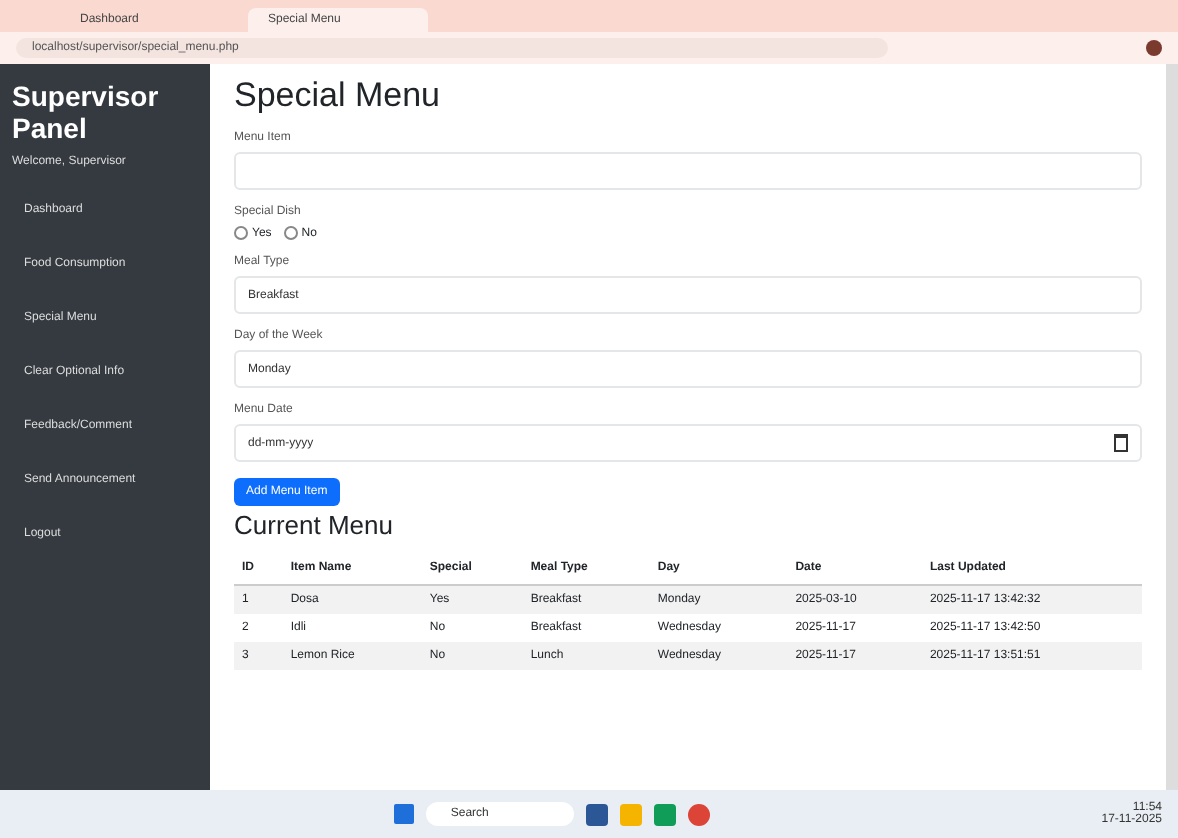  I want to click on page-title: Special Menu, so click(338, 96).